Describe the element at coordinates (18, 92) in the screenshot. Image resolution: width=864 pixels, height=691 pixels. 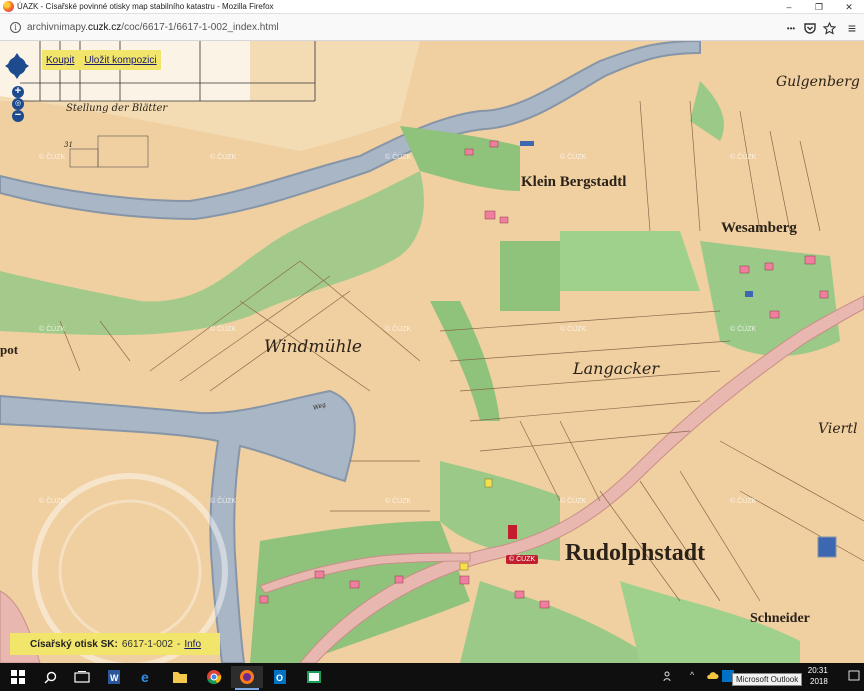
I see `zoom-in-button: +` at that location.